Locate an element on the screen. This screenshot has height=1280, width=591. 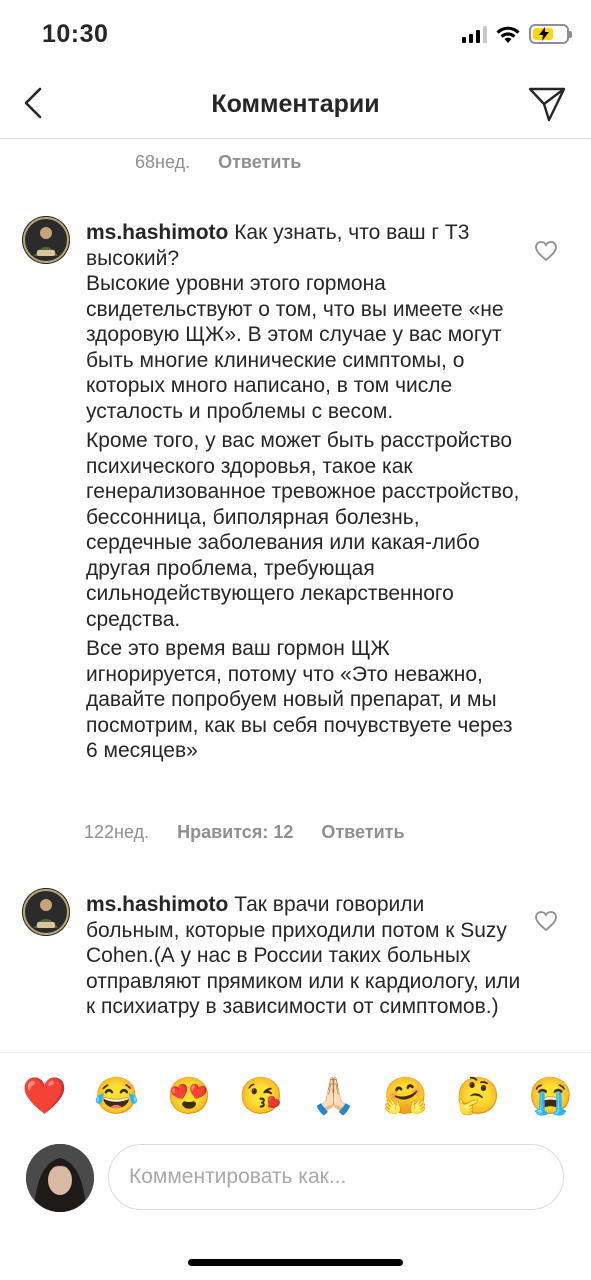
comment-time: 68нед. is located at coordinates (163, 162).